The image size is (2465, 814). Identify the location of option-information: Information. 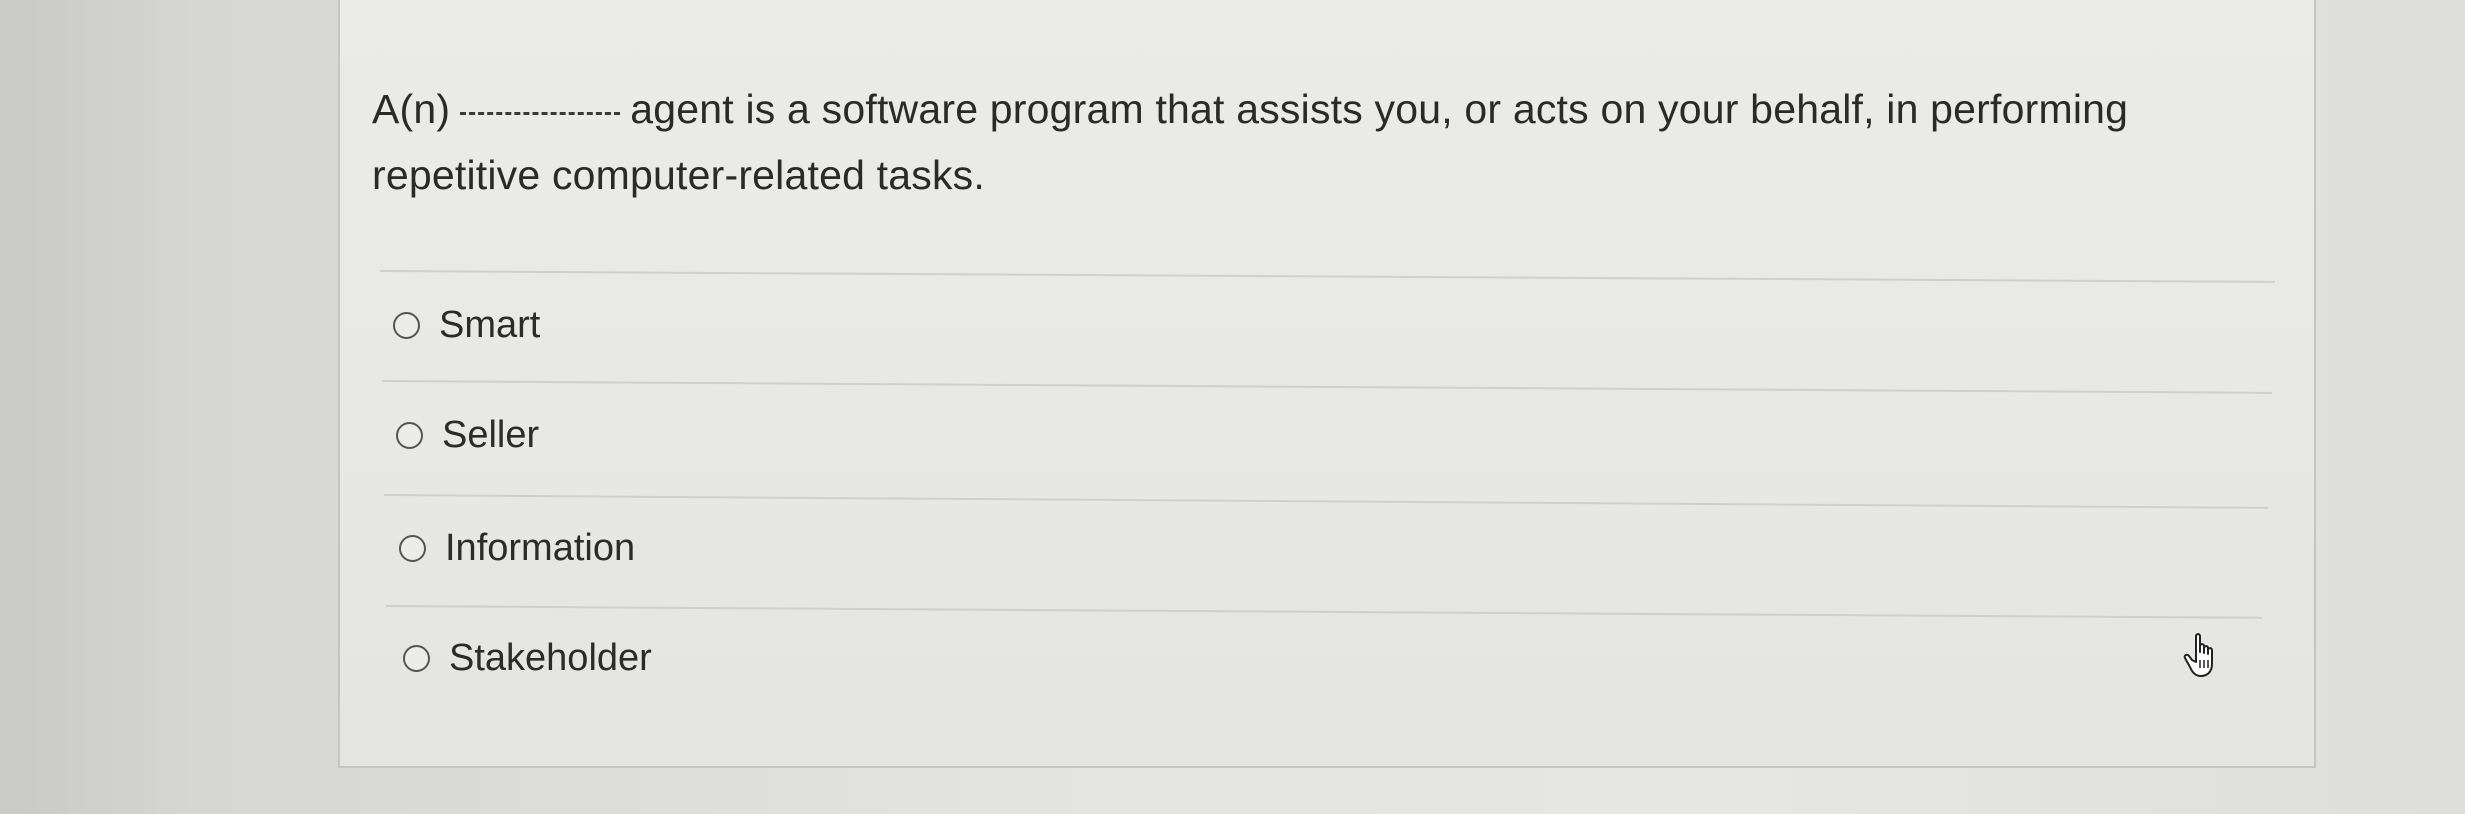
(517, 548).